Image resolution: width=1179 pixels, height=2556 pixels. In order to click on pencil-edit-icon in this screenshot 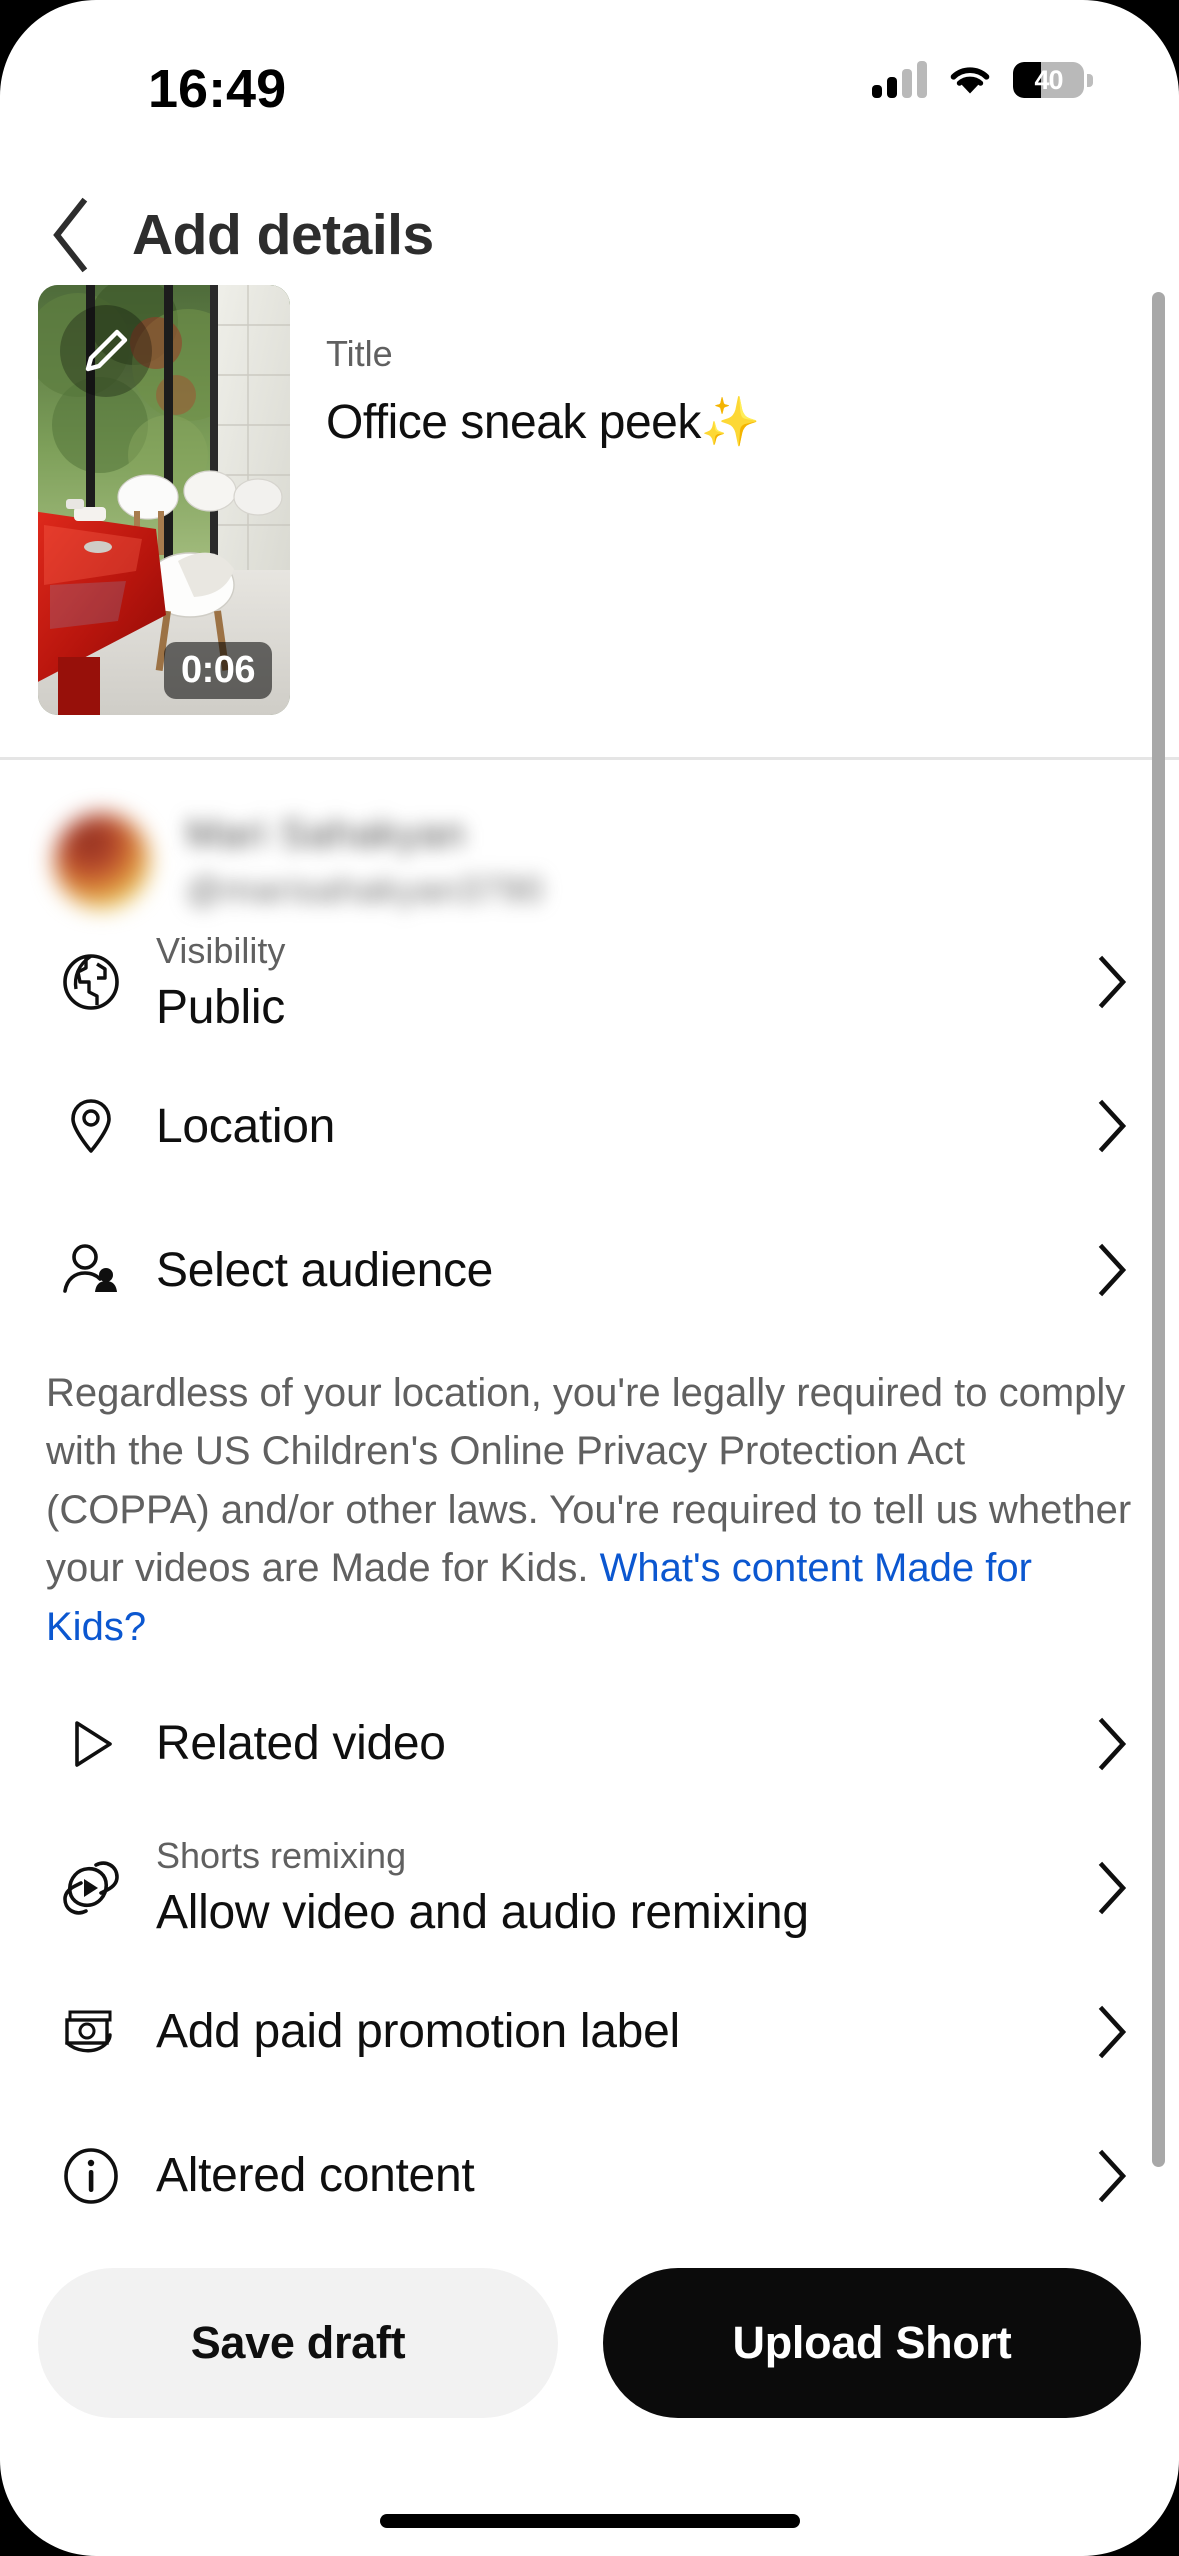, I will do `click(106, 350)`.